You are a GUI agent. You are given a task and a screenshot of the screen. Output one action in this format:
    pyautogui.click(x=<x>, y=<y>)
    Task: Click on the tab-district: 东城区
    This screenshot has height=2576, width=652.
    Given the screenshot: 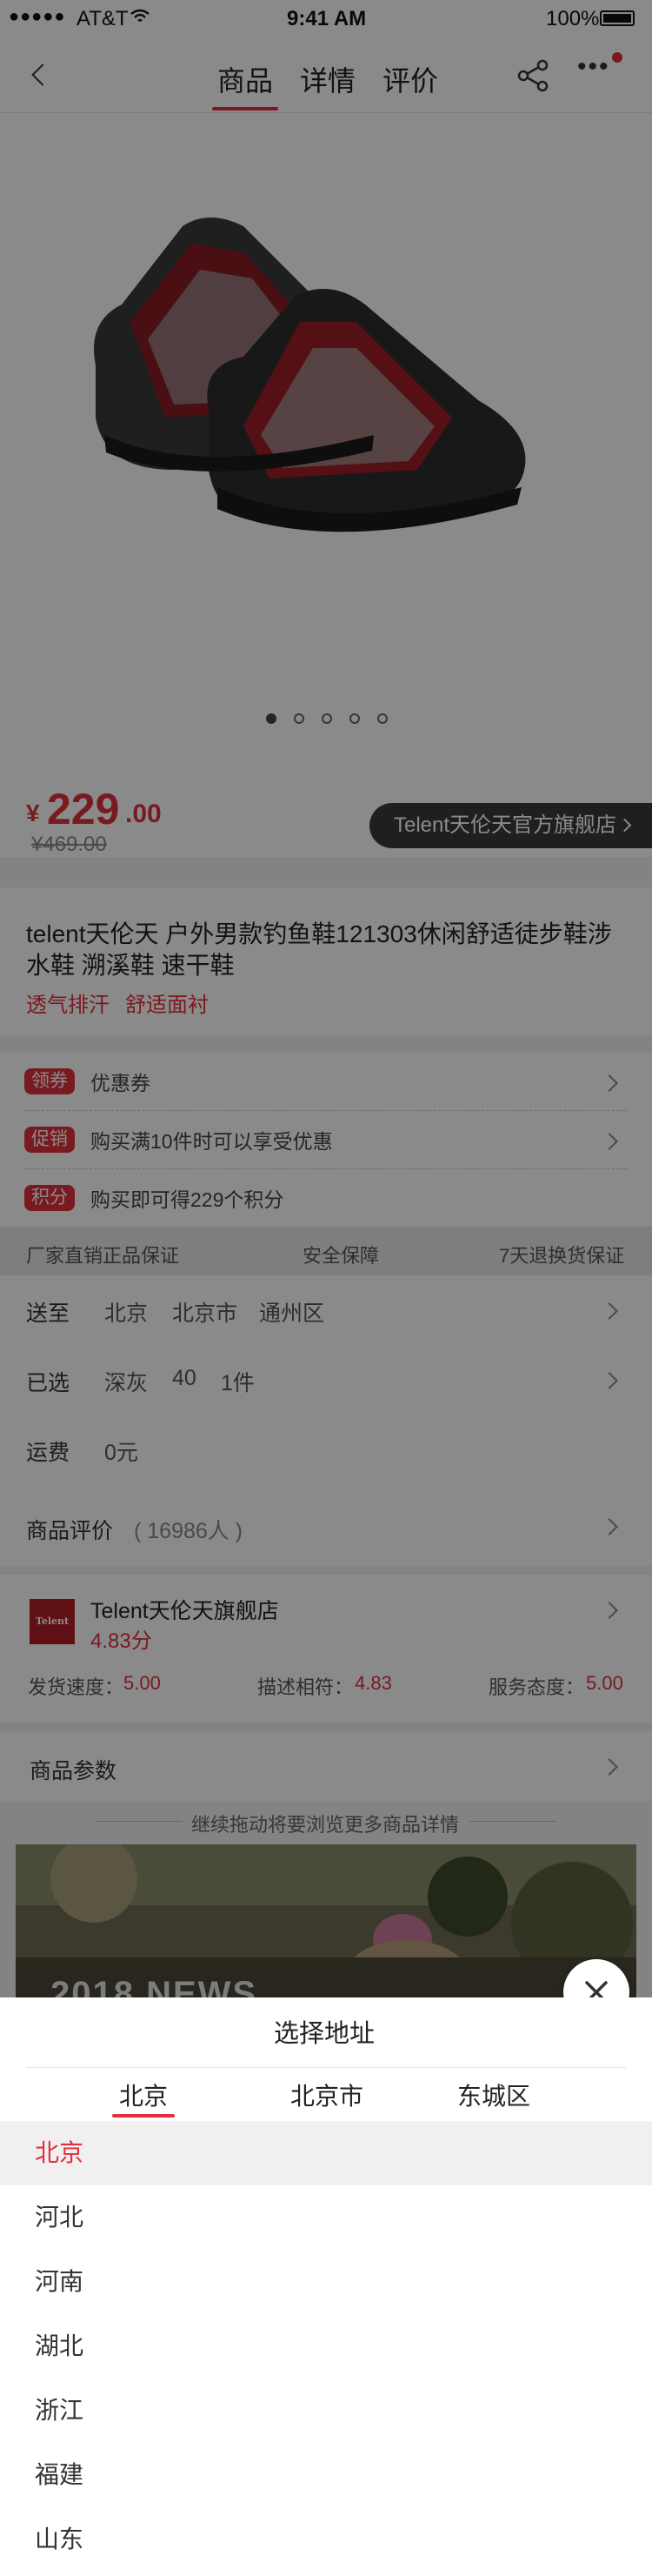 What is the action you would take?
    pyautogui.click(x=493, y=2095)
    